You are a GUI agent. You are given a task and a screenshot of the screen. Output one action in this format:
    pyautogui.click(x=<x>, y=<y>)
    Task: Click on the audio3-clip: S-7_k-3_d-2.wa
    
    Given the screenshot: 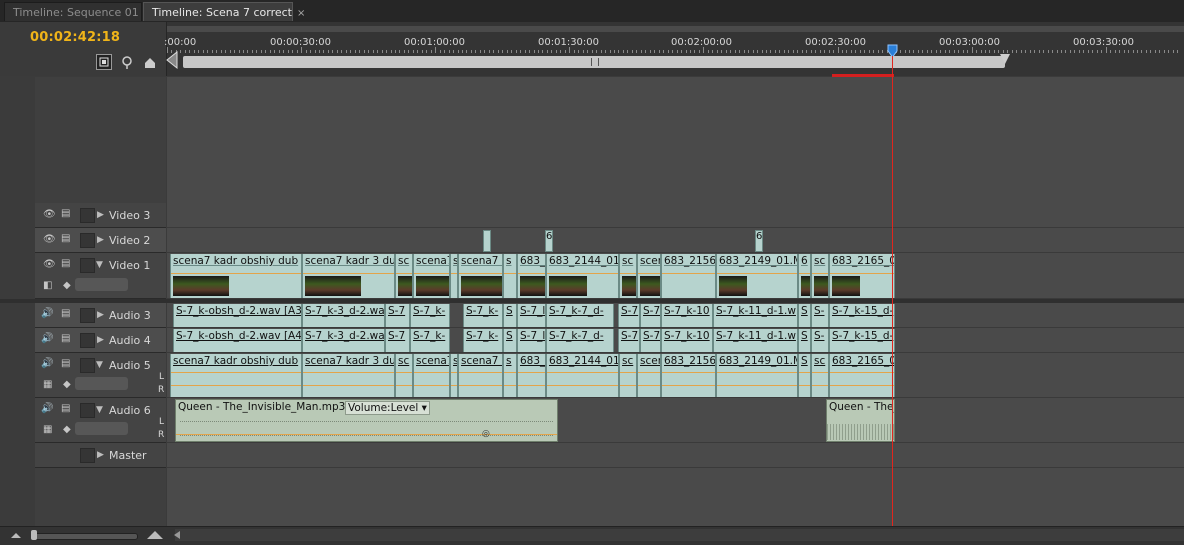 What is the action you would take?
    pyautogui.click(x=343, y=315)
    